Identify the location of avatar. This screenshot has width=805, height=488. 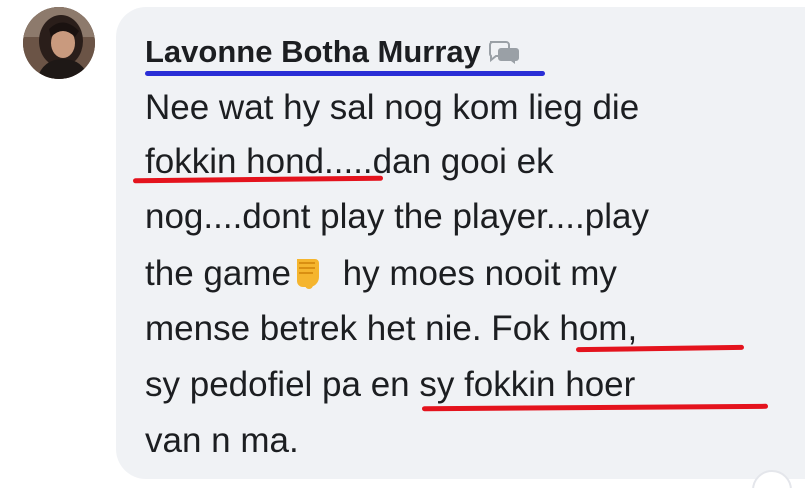
(59, 43).